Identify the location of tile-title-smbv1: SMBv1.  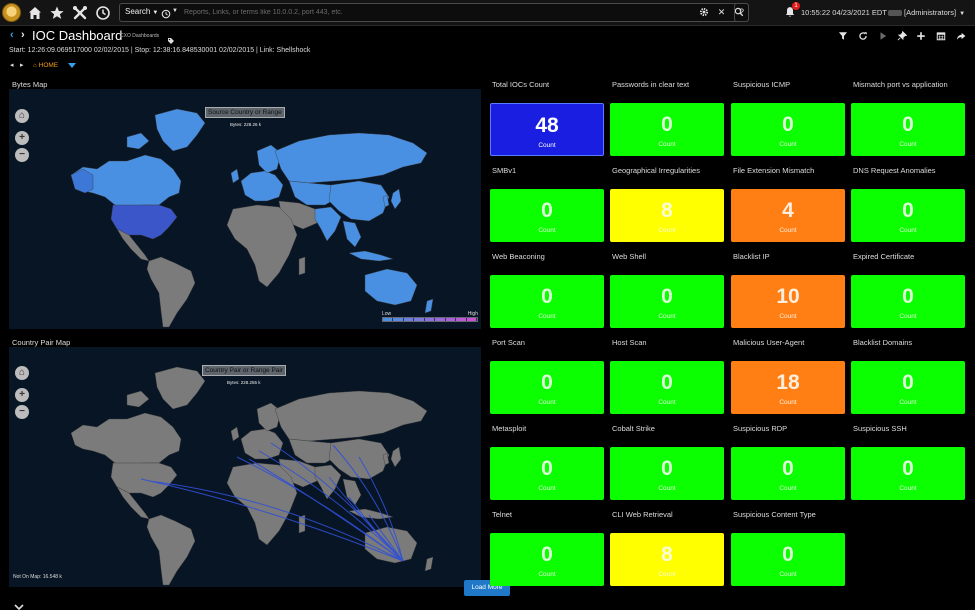
(504, 170).